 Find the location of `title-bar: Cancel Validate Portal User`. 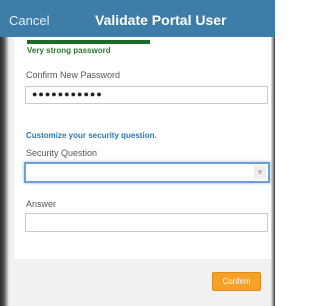

title-bar: Cancel Validate Portal User is located at coordinates (137, 18).